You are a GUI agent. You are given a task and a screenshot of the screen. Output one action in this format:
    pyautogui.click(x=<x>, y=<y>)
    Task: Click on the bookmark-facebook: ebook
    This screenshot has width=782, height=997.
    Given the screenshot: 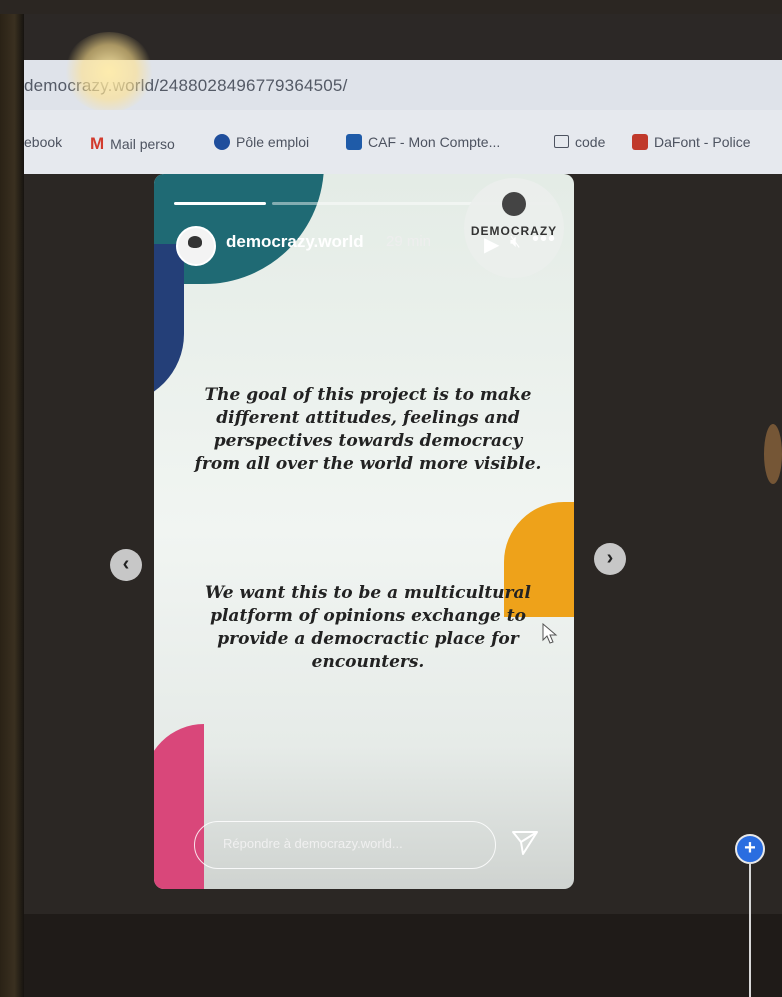 What is the action you would take?
    pyautogui.click(x=43, y=142)
    